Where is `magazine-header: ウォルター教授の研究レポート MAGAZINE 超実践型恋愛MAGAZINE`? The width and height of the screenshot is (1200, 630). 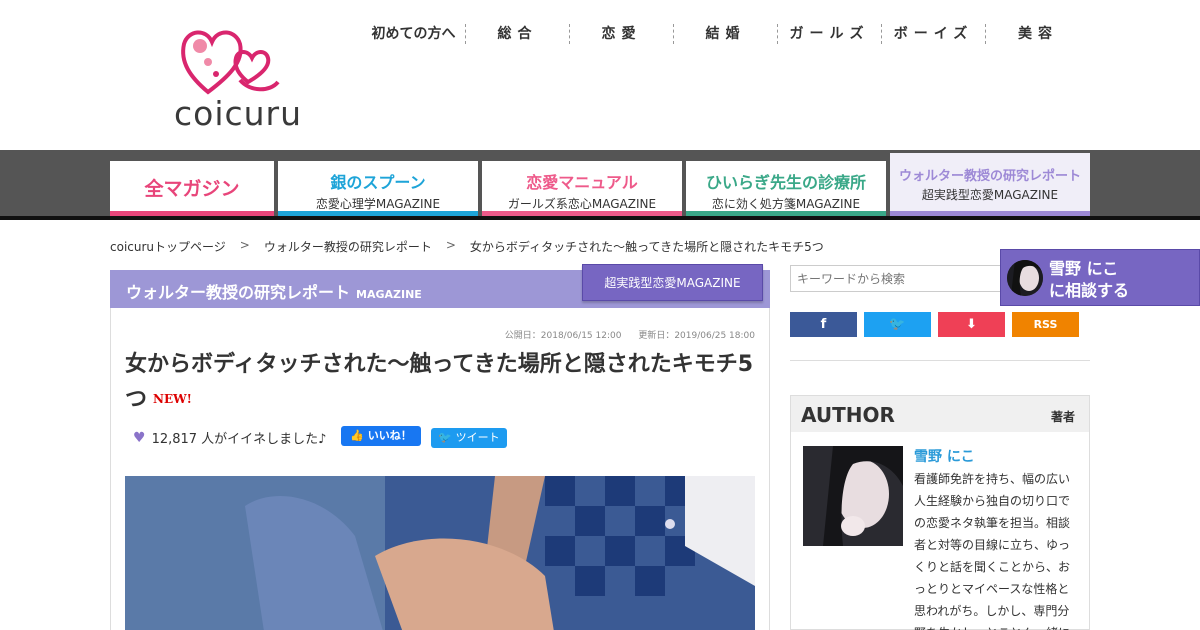
magazine-header: ウォルター教授の研究レポート MAGAZINE 超実践型恋愛MAGAZINE is located at coordinates (440, 286).